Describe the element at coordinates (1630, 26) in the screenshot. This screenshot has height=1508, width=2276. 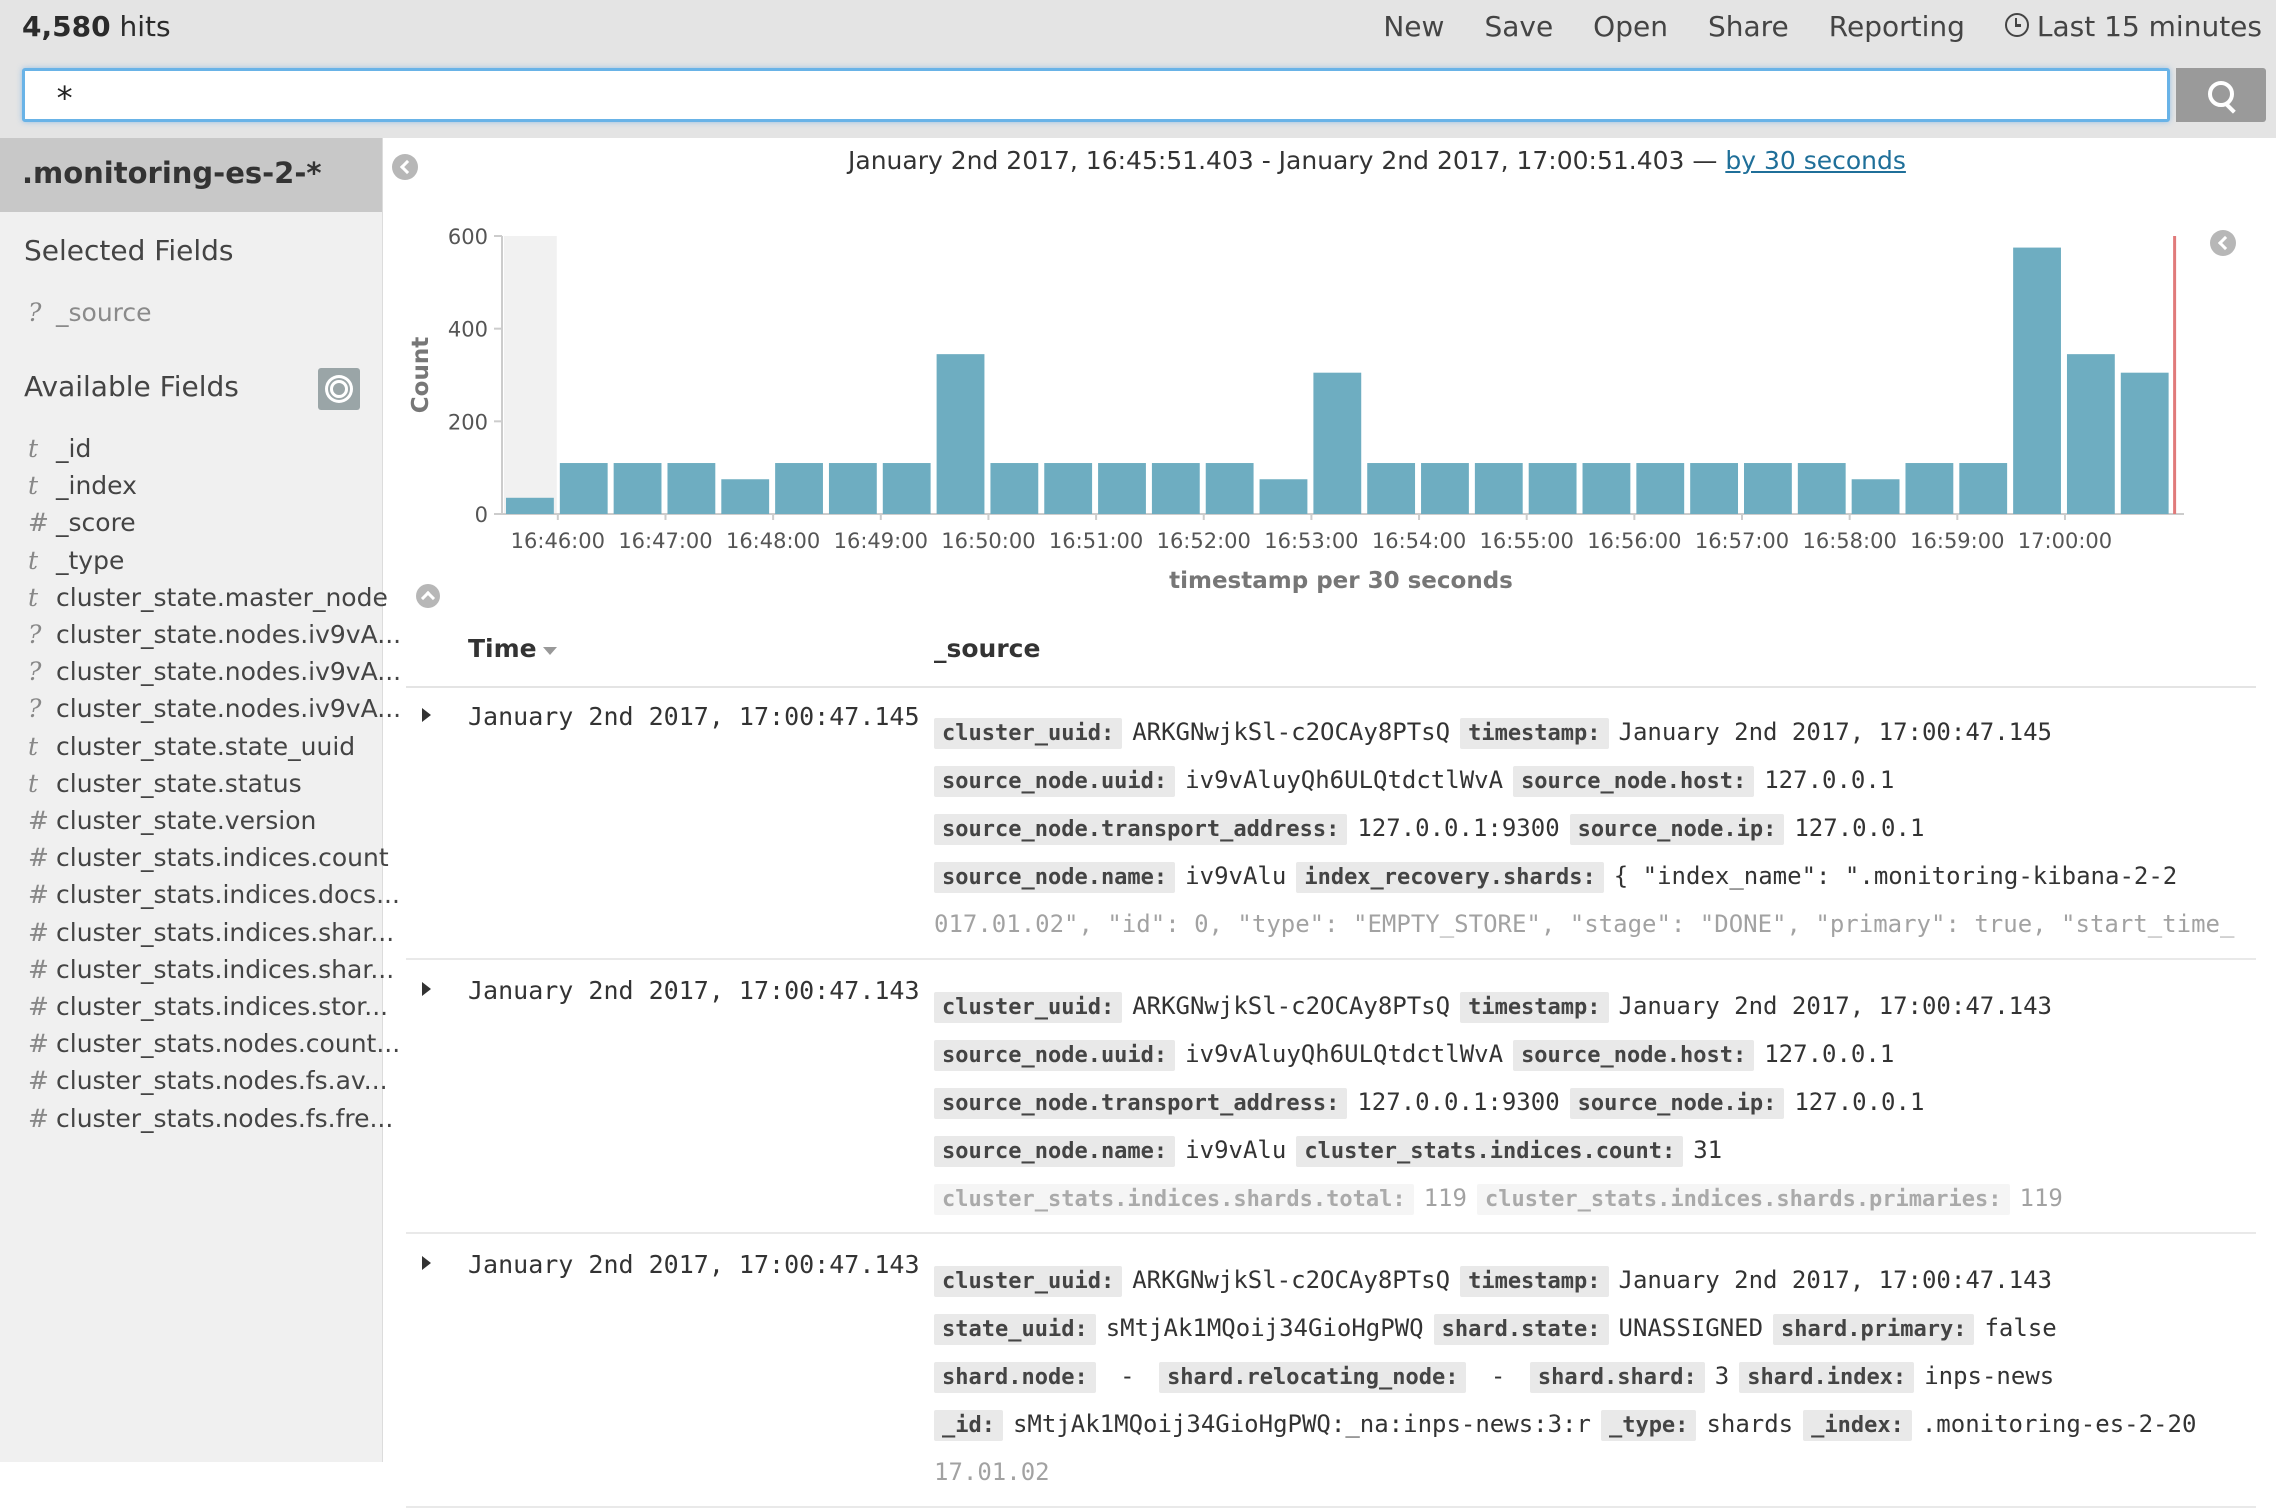
I see `open-button: Open` at that location.